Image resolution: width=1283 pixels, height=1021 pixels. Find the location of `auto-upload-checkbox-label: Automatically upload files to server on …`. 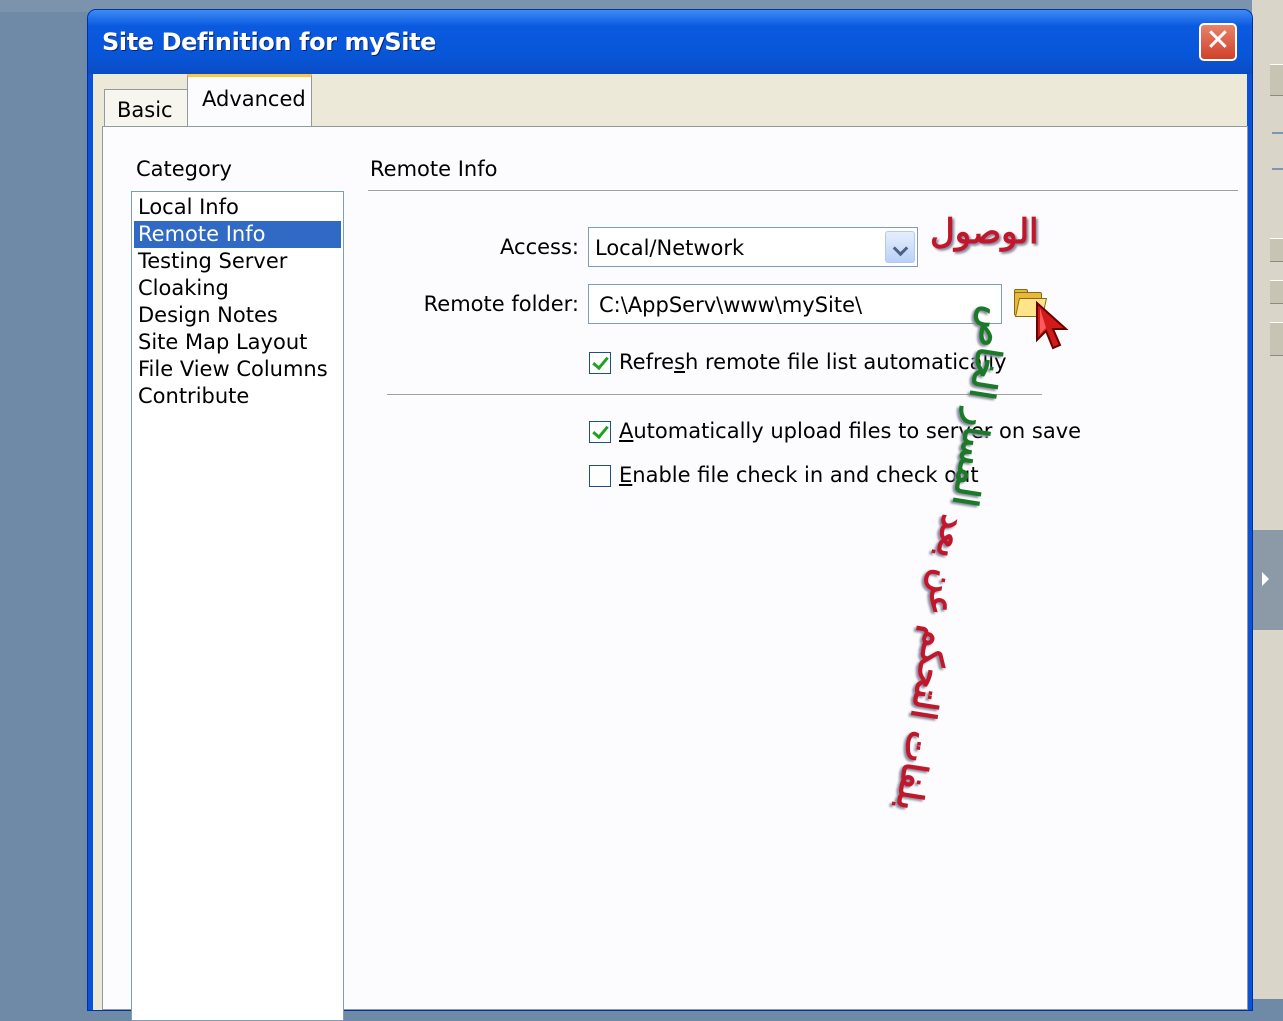

auto-upload-checkbox-label: Automatically upload files to server on … is located at coordinates (850, 431).